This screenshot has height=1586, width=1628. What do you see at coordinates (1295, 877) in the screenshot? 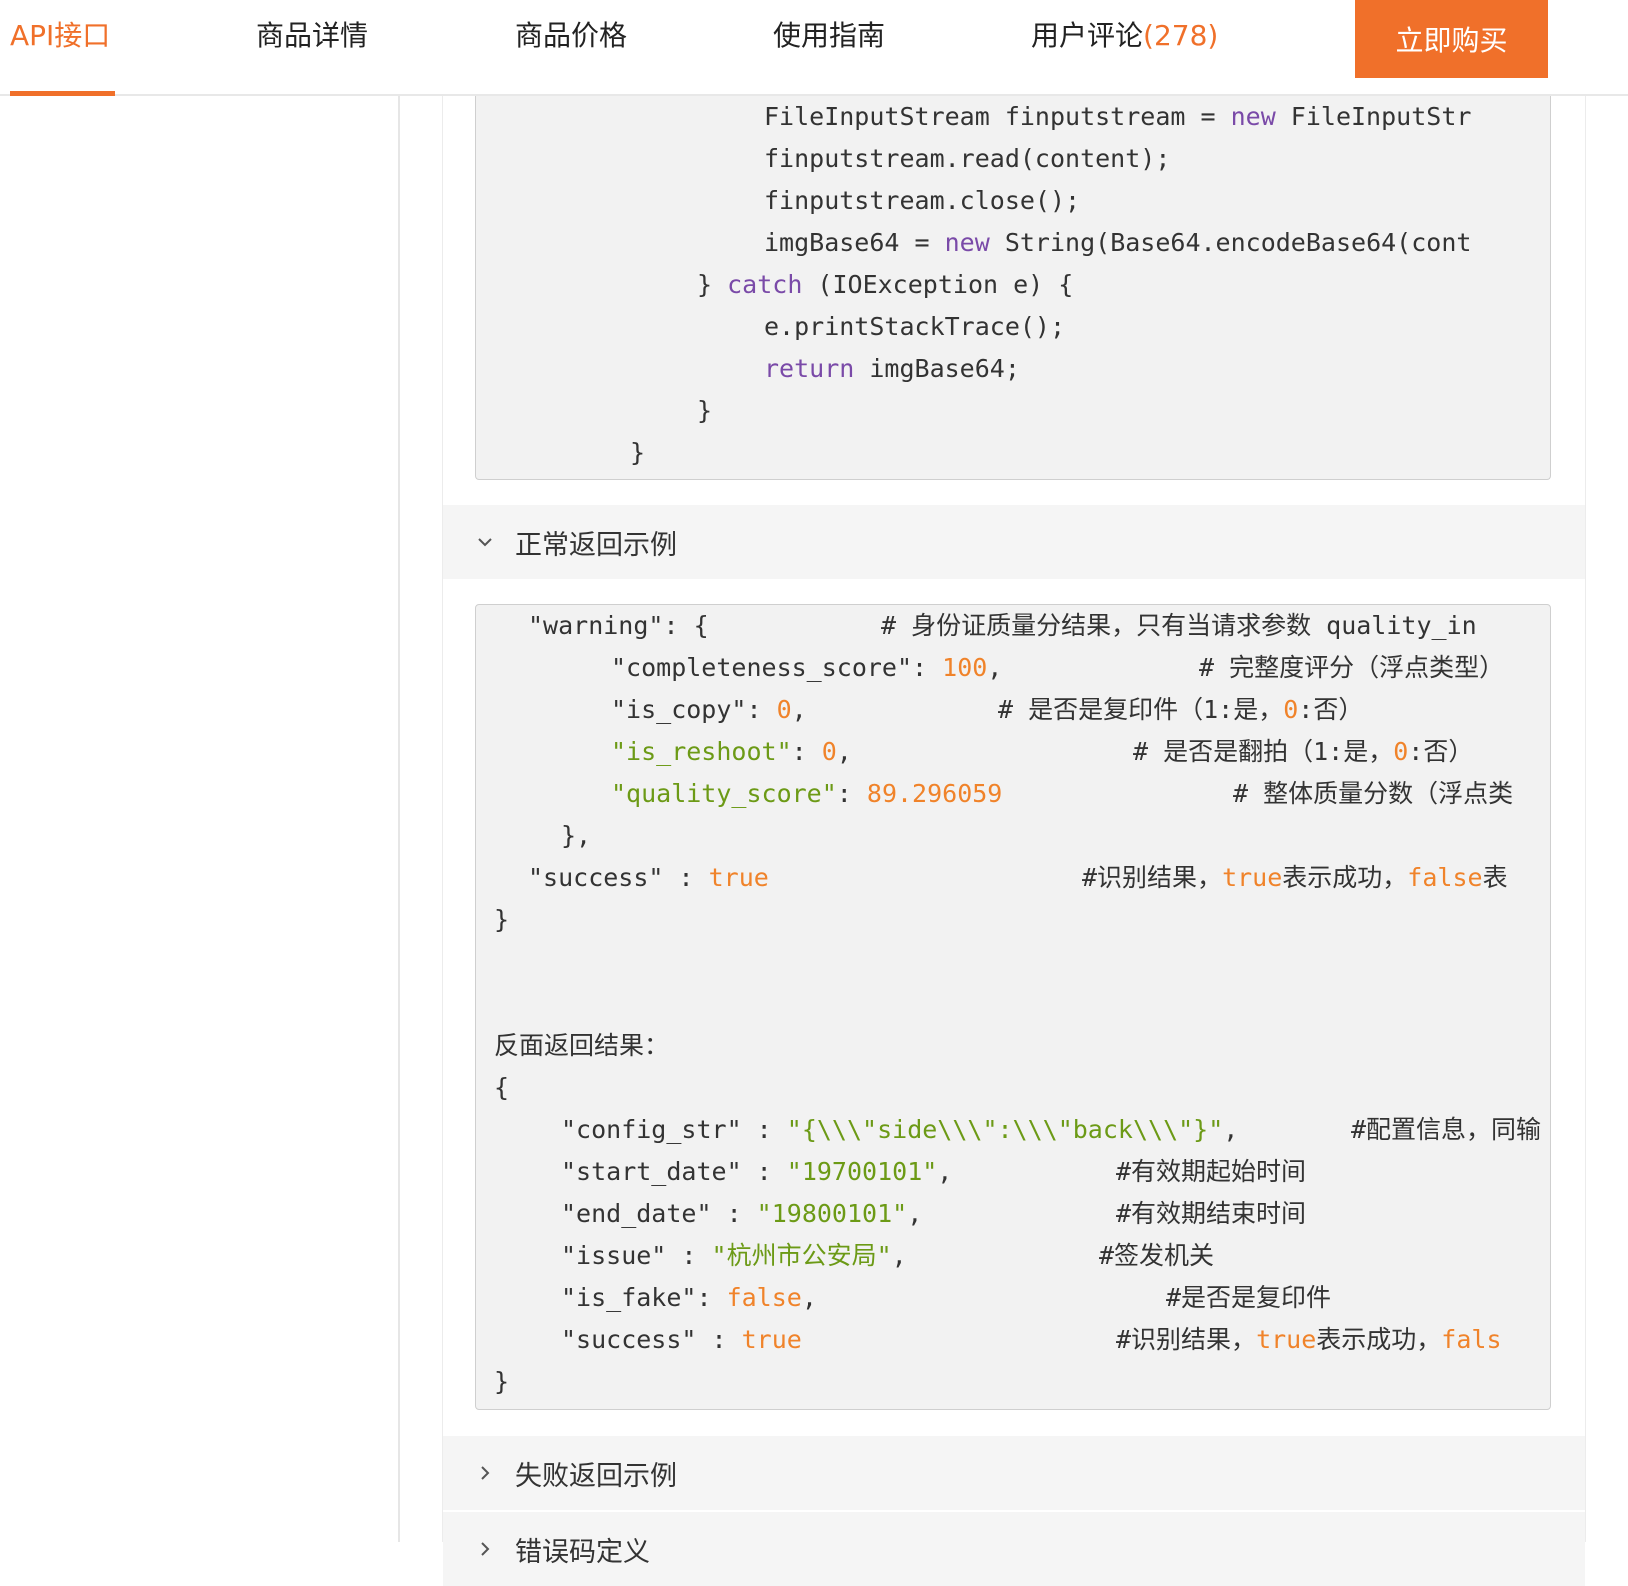
I see `code-comment: #识别结果，true表示成功，false表` at bounding box center [1295, 877].